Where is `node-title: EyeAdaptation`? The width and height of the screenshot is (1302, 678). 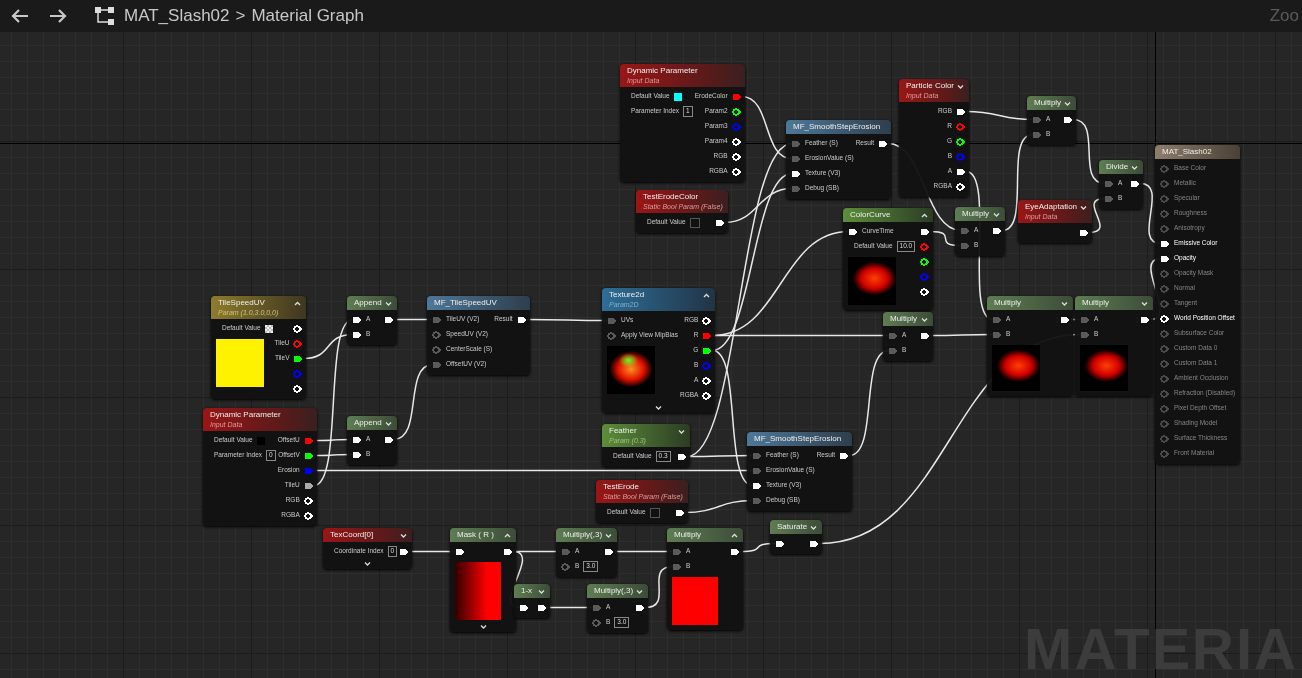
node-title: EyeAdaptation is located at coordinates (1051, 207).